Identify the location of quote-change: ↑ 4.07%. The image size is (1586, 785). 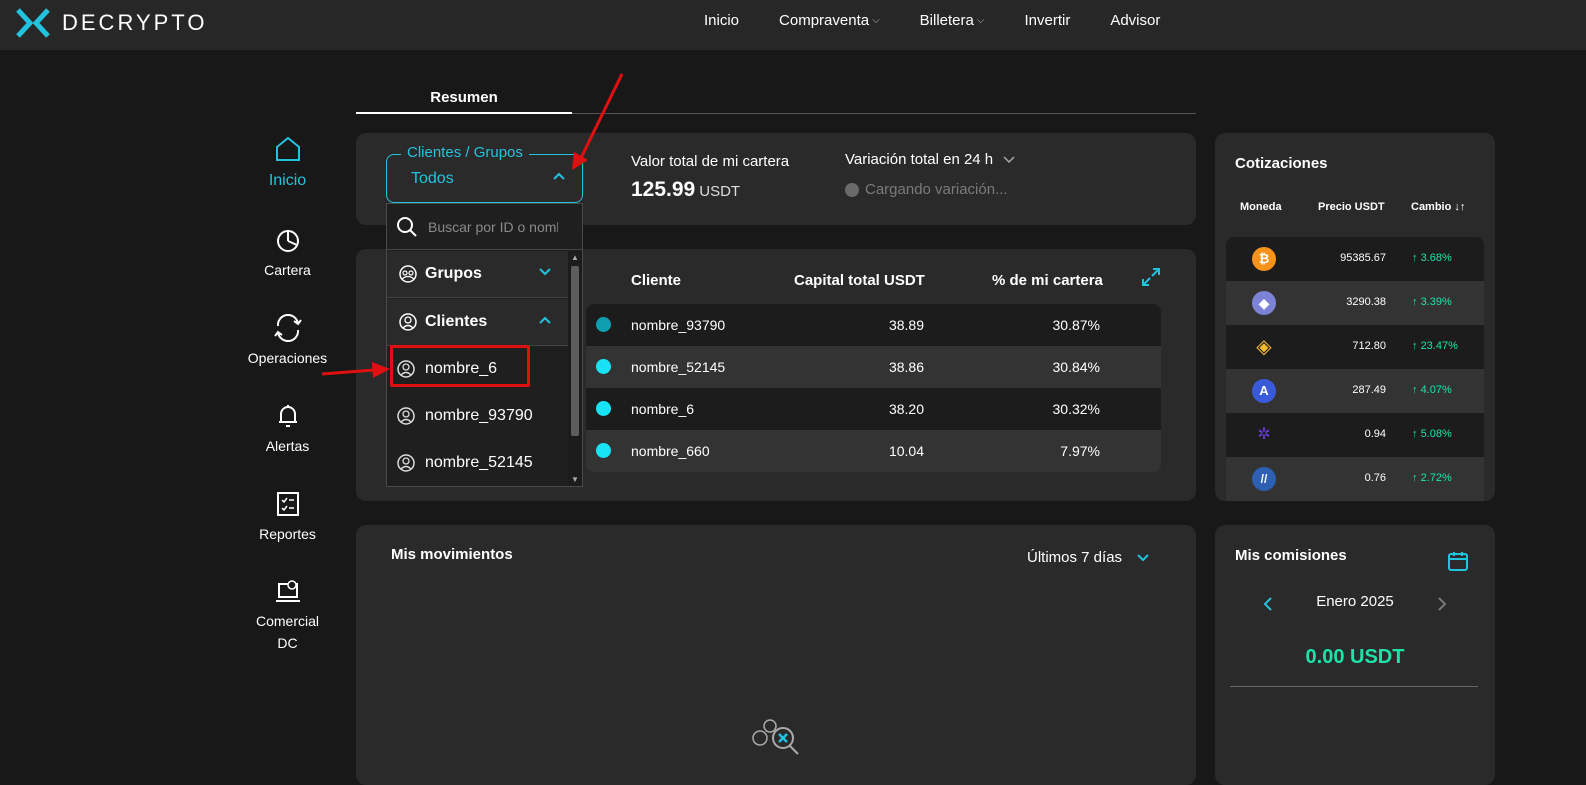
(1432, 390).